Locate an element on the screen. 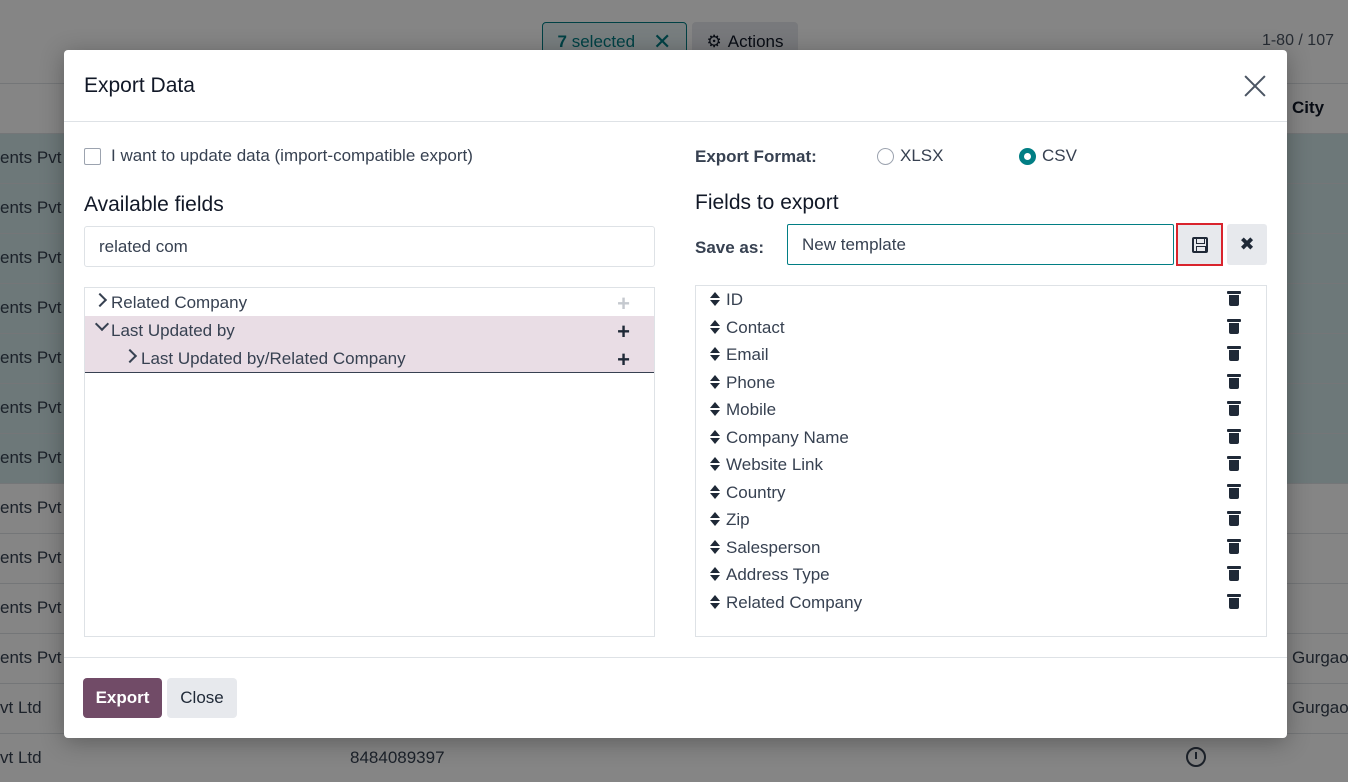 This screenshot has width=1348, height=782. floppy-disk-icon is located at coordinates (1199, 244).